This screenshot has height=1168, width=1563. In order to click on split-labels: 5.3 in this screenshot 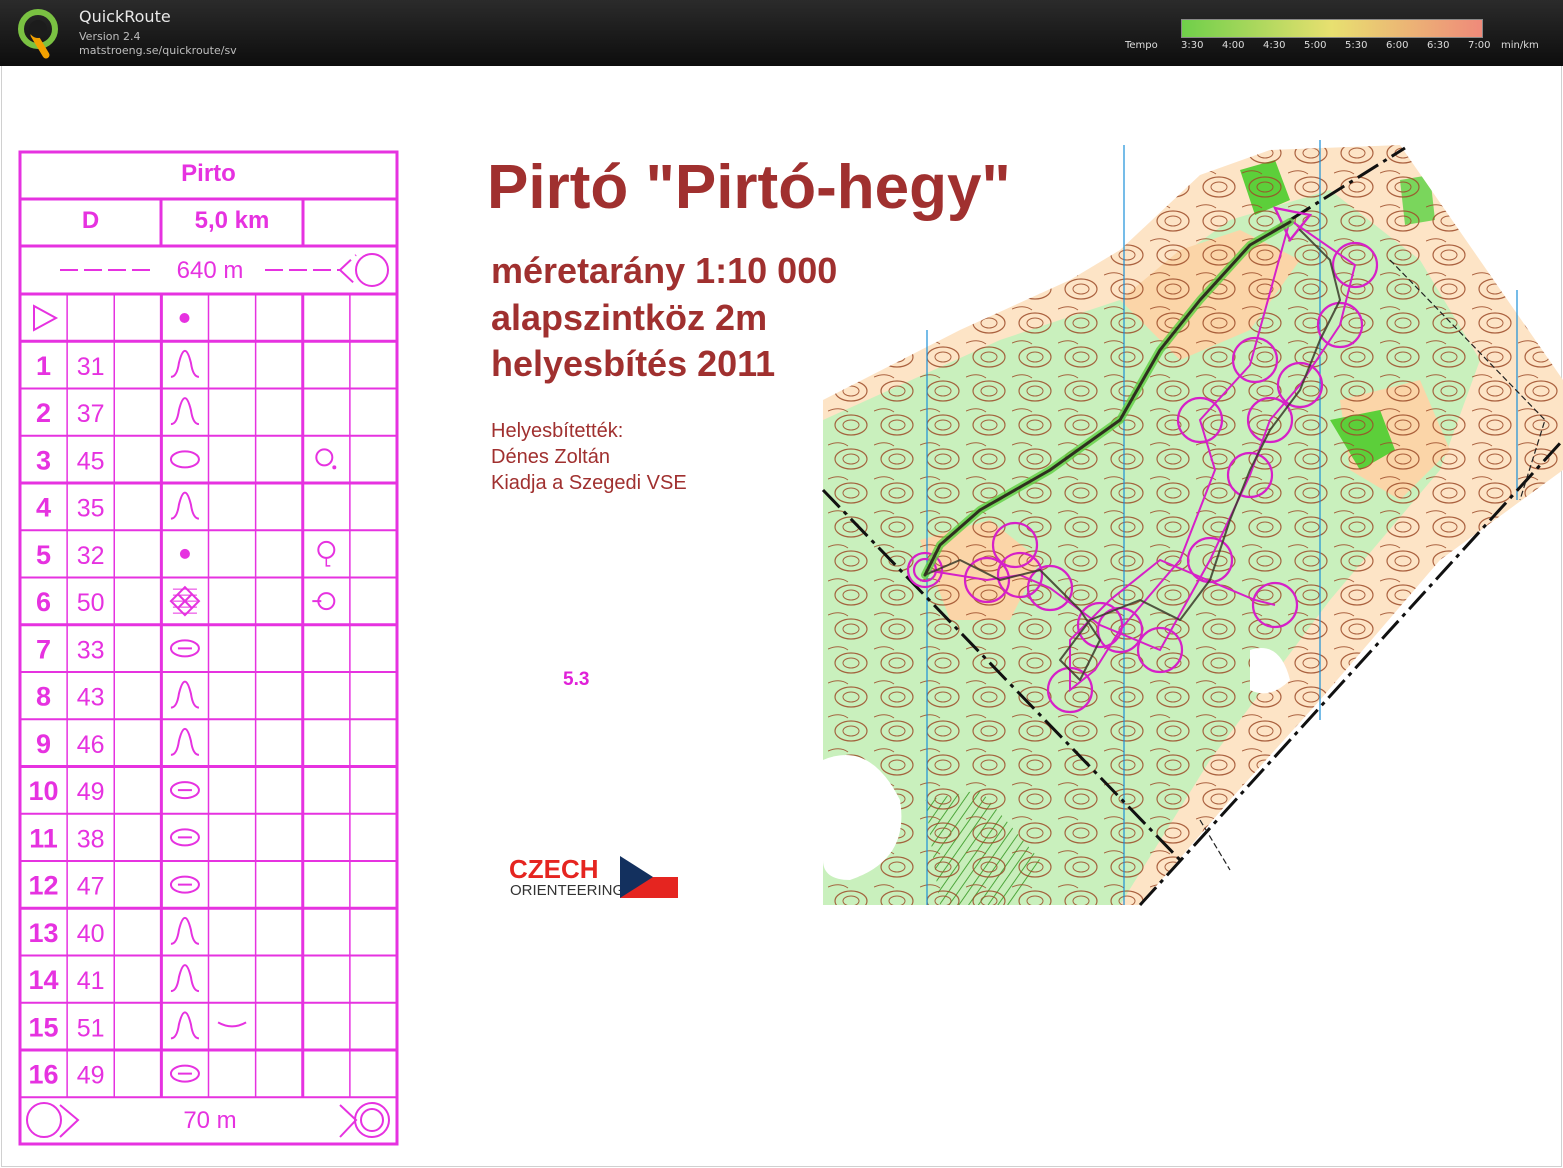, I will do `click(576, 679)`.